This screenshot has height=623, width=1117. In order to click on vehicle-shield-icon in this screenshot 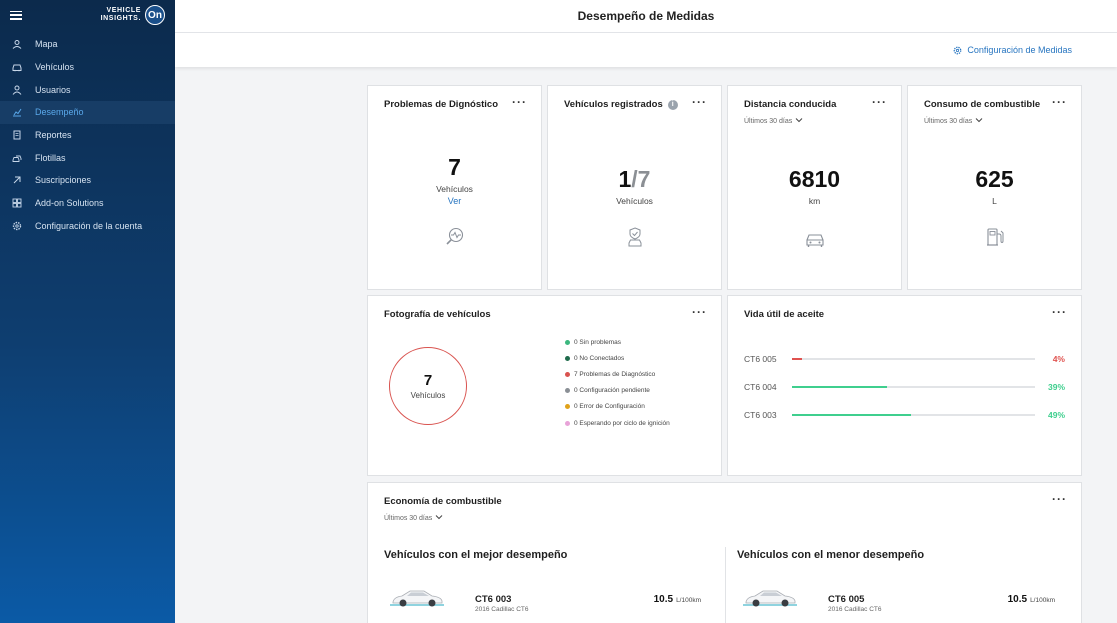, I will do `click(634, 237)`.